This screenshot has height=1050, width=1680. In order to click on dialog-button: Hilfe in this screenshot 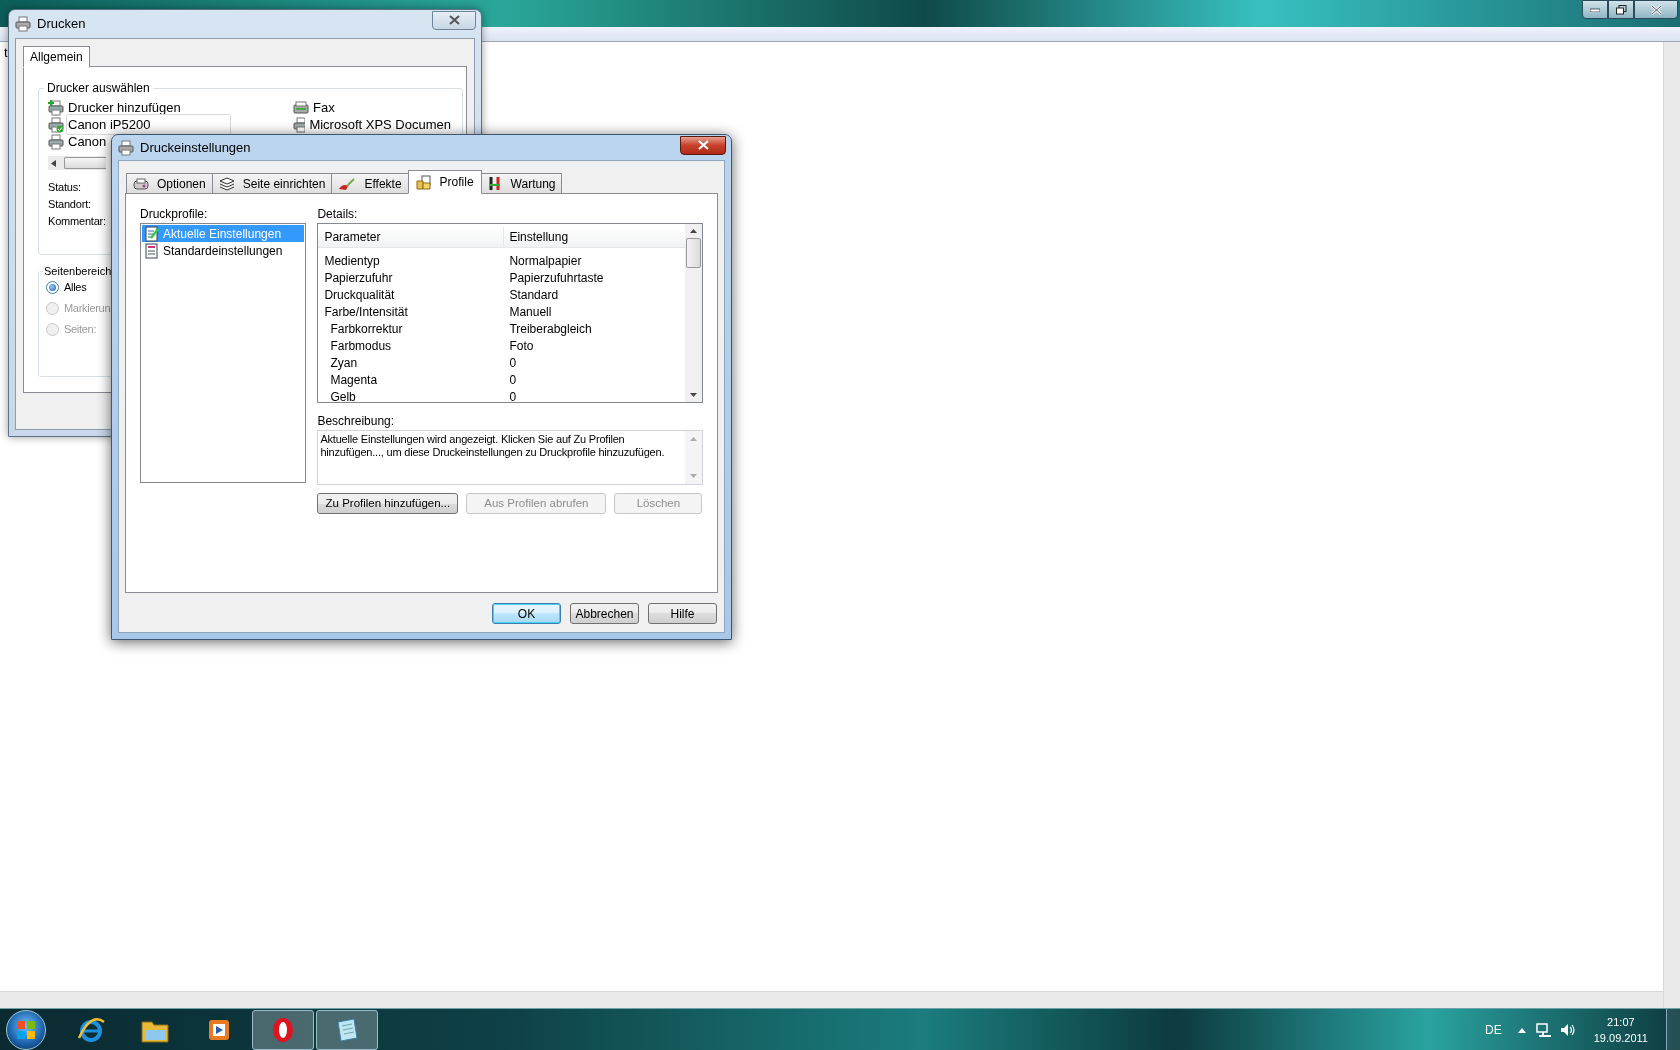, I will do `click(682, 613)`.